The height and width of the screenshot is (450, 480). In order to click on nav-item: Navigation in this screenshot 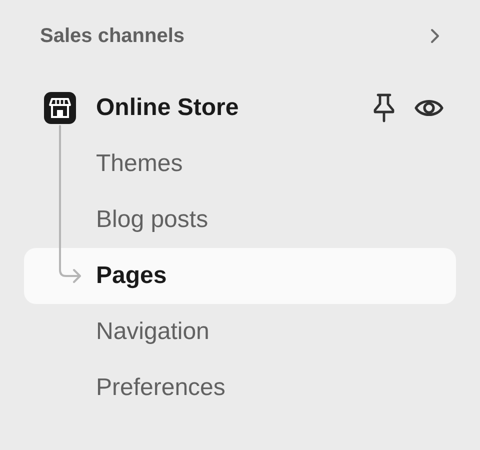, I will do `click(240, 332)`.